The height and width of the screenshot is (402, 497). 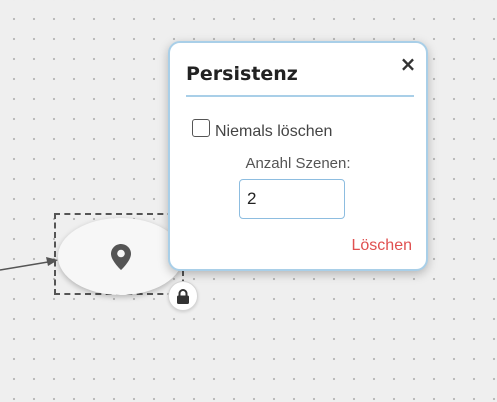 I want to click on map-pin-icon, so click(x=120, y=256).